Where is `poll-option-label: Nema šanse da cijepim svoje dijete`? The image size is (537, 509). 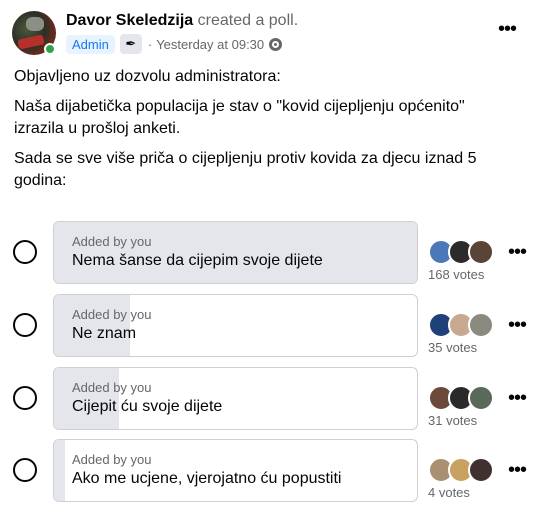
poll-option-label: Nema šanse da cijepim svoje dijete is located at coordinates (197, 260).